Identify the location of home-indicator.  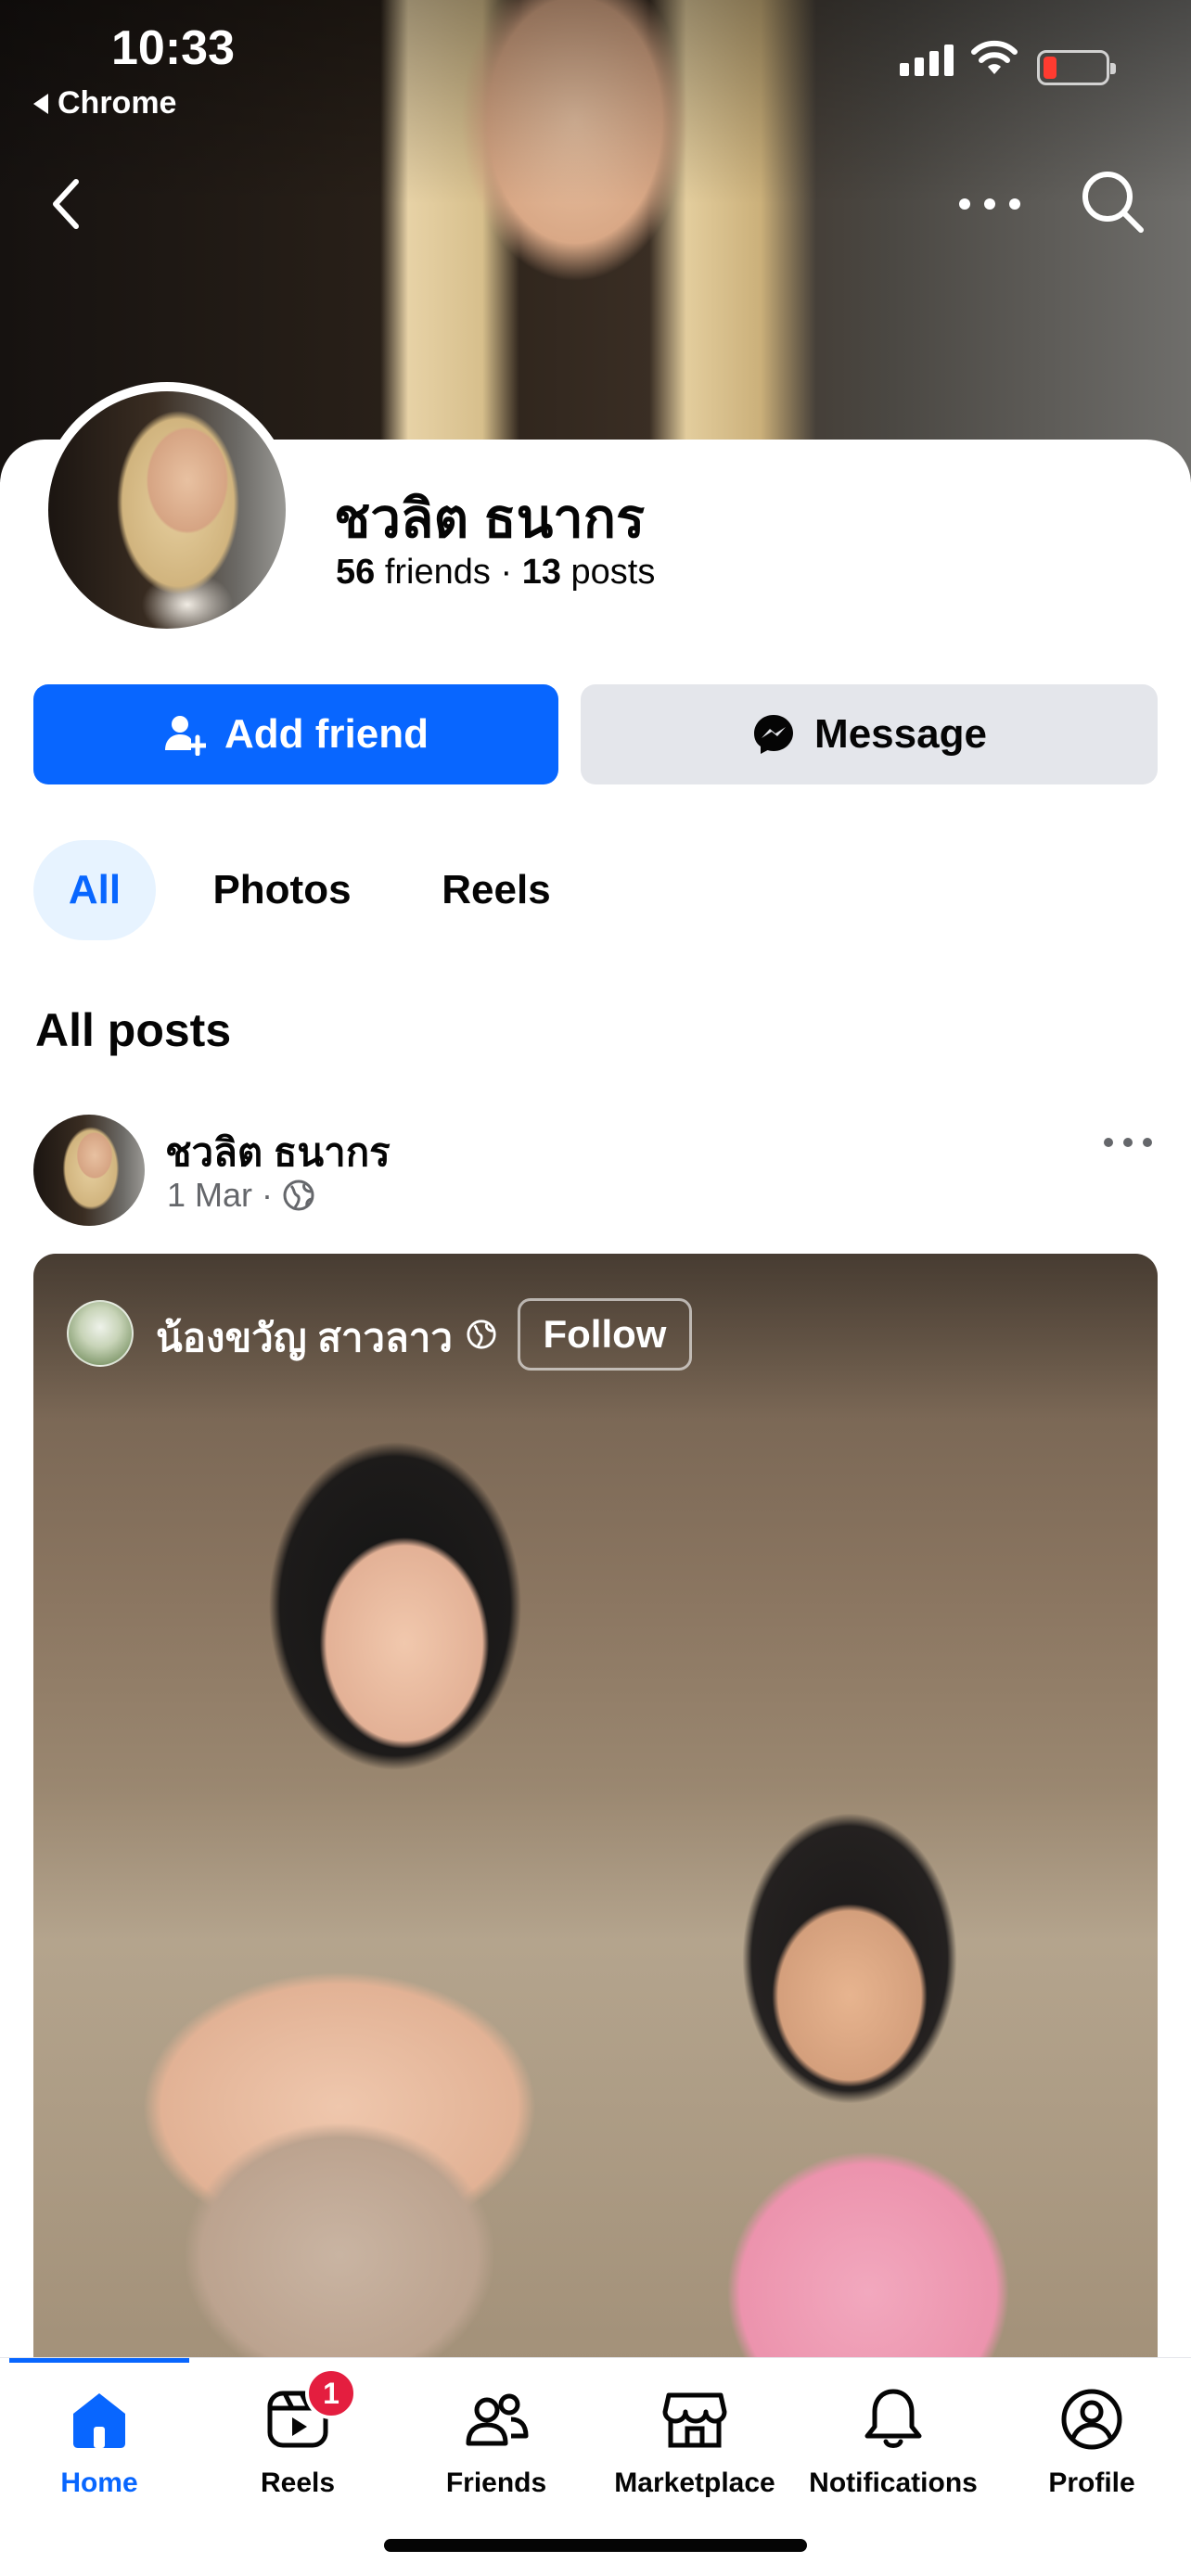
(595, 2545).